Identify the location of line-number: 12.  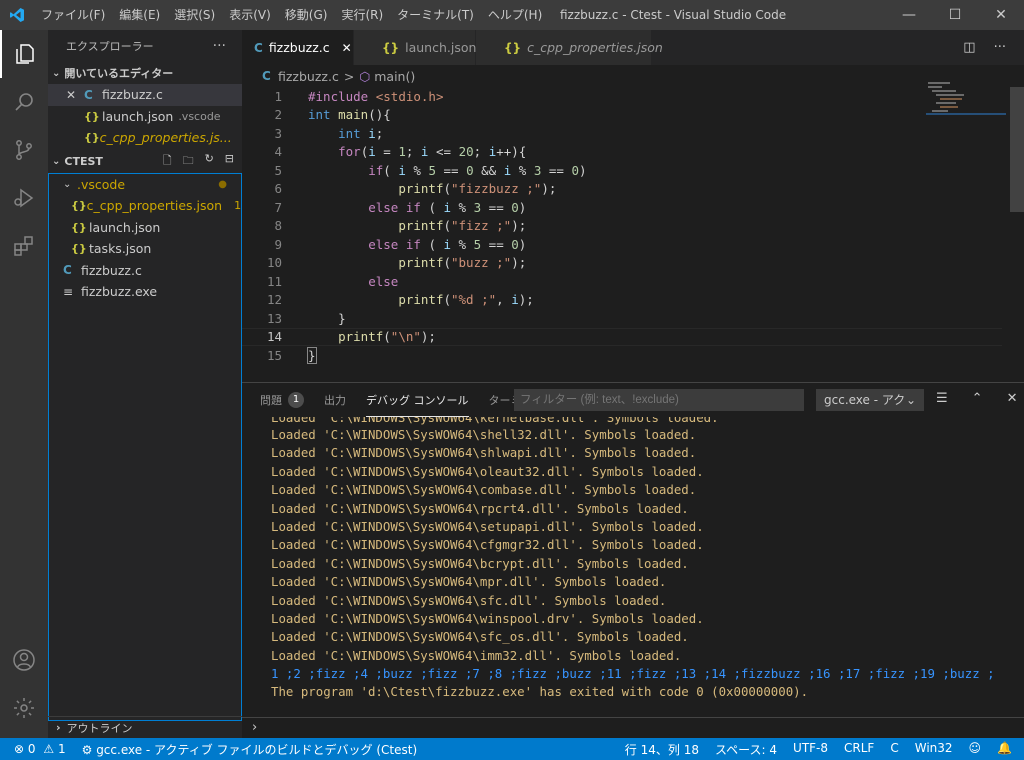
(274, 300).